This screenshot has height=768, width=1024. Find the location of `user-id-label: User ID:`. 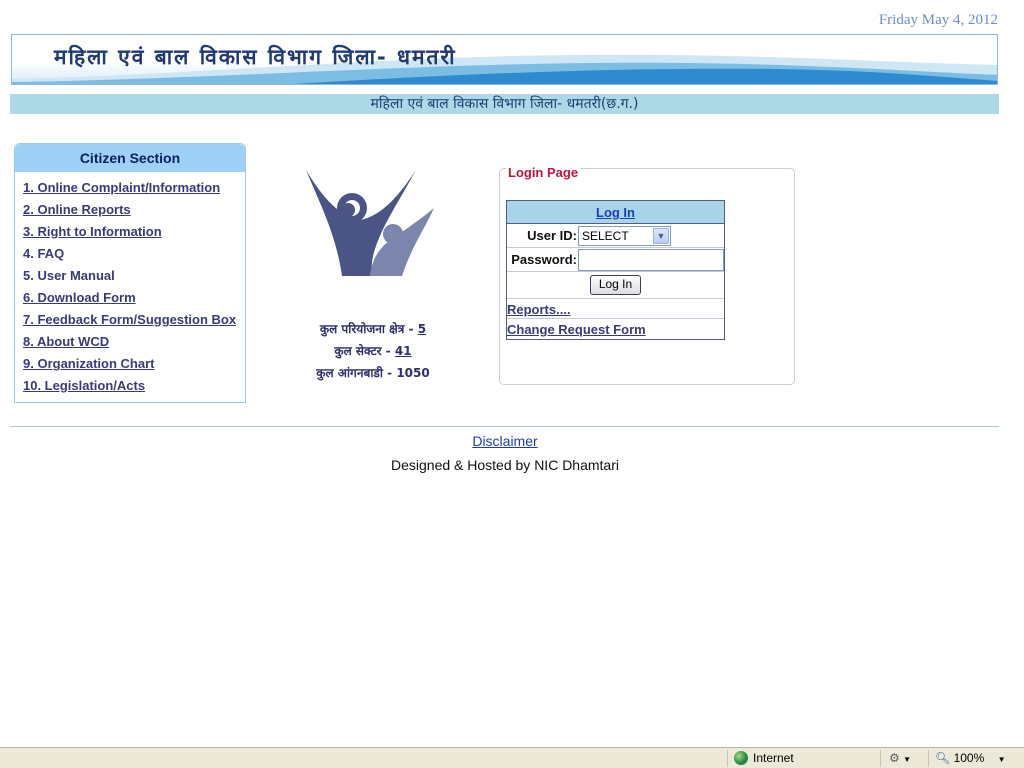

user-id-label: User ID: is located at coordinates (552, 235).